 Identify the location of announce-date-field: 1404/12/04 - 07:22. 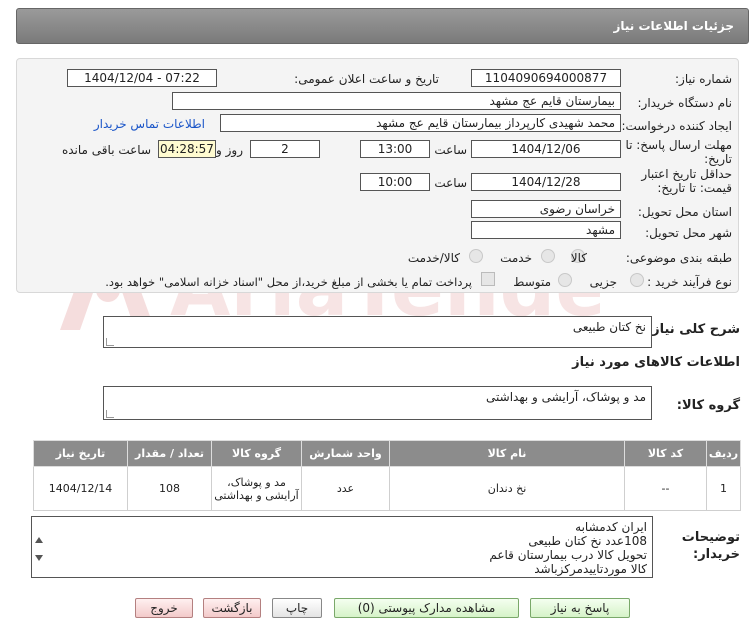
(142, 78).